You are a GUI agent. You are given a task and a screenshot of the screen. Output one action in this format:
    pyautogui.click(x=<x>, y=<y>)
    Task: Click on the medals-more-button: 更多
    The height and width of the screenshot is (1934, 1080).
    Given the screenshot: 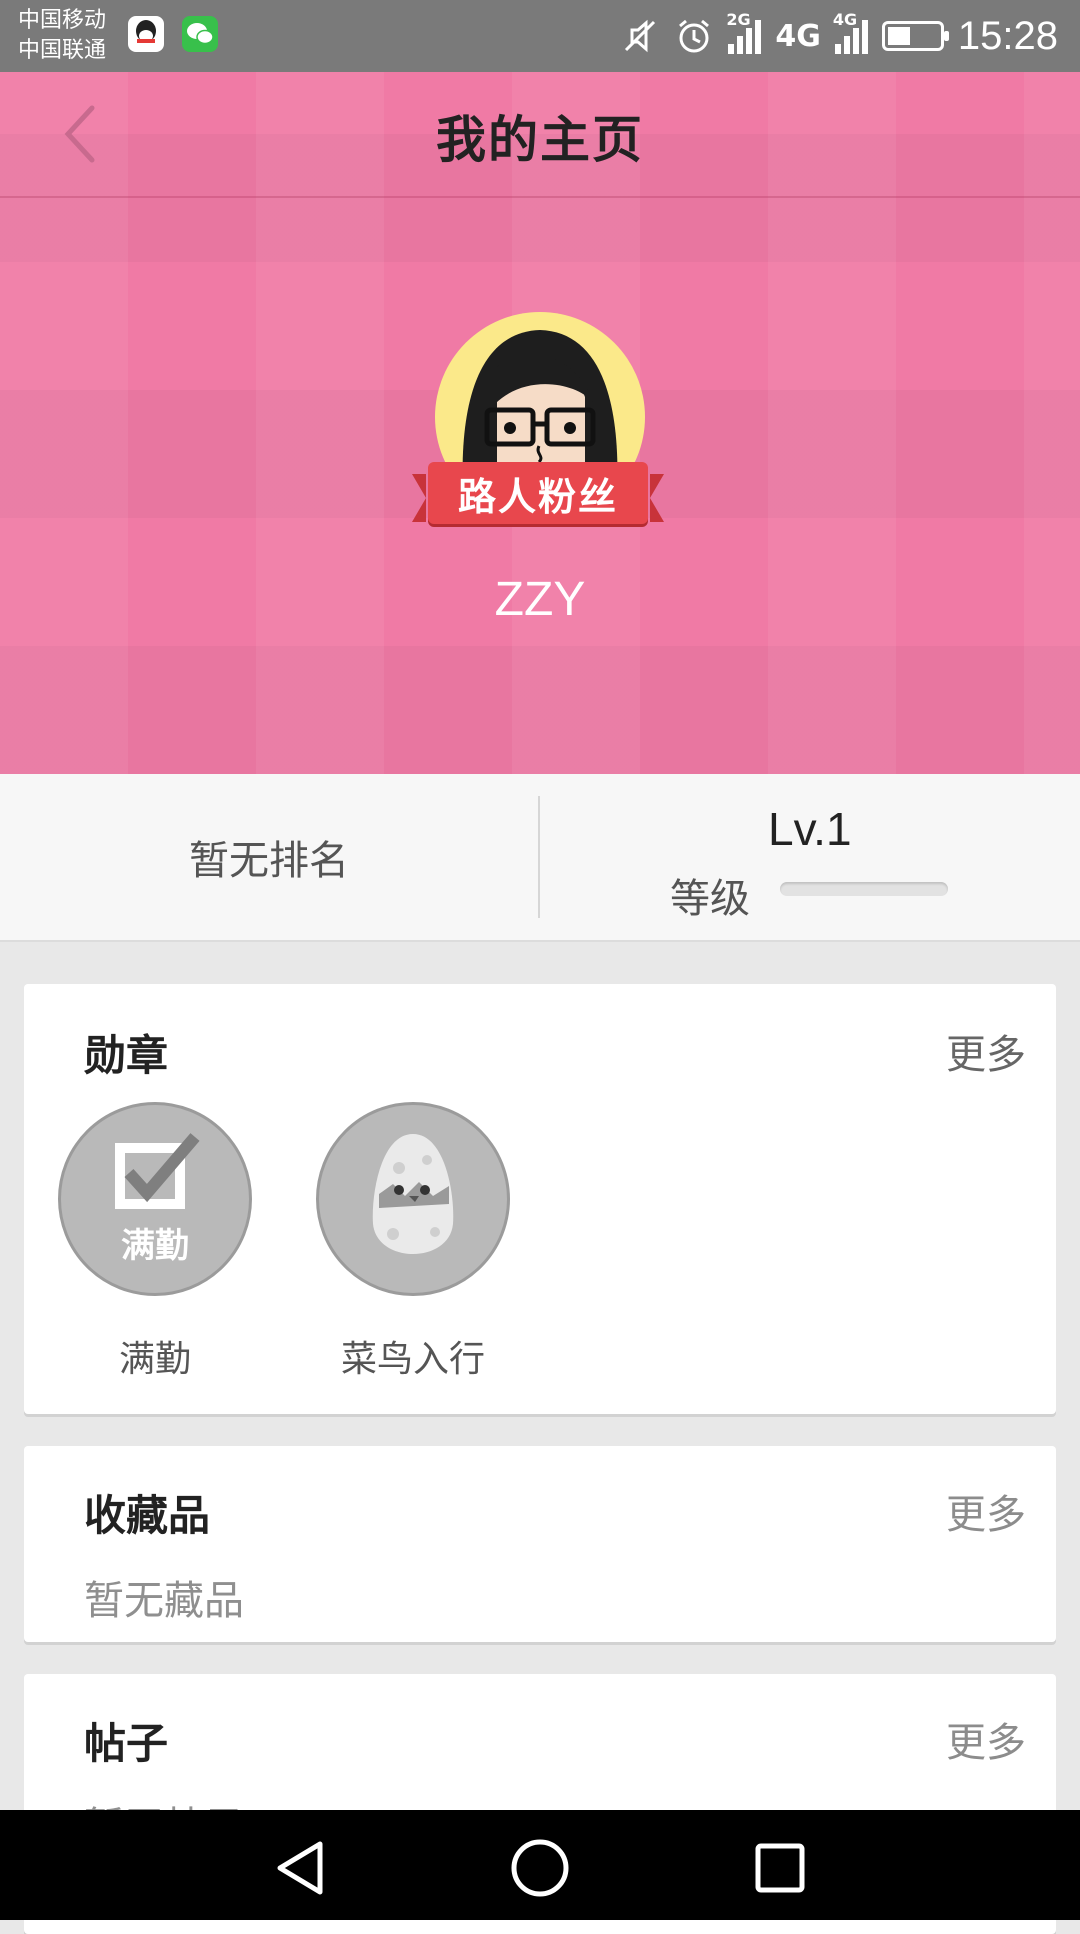 What is the action you would take?
    pyautogui.click(x=986, y=1051)
    